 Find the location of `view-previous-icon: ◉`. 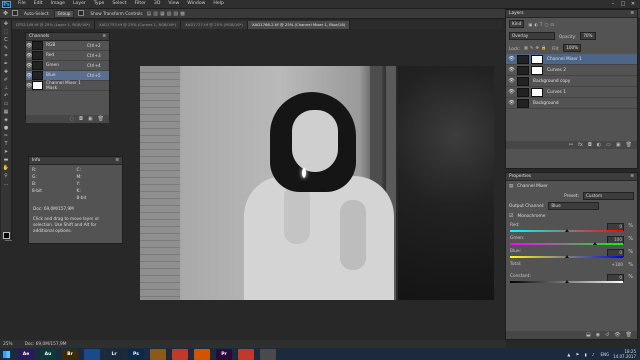

view-previous-icon: ◉ is located at coordinates (598, 335).